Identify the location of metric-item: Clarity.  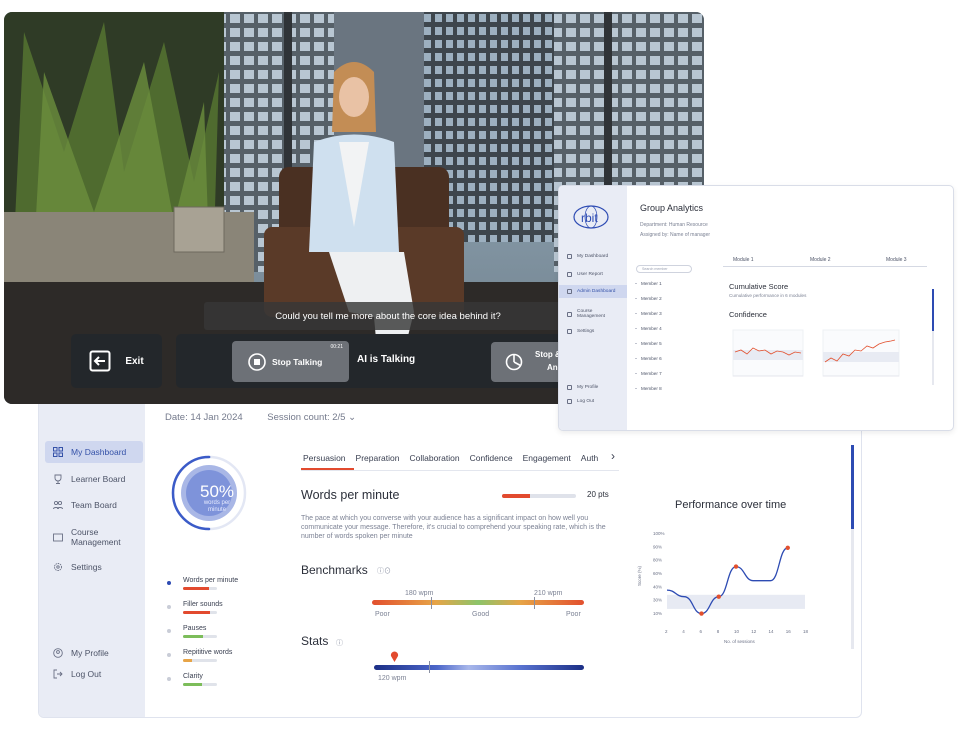
(212, 685).